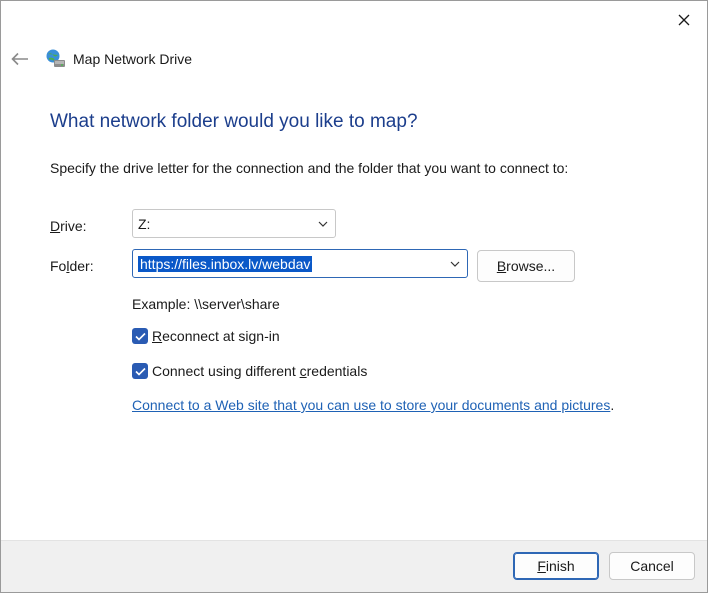 This screenshot has width=708, height=593. I want to click on network-drive-icon, so click(55, 58).